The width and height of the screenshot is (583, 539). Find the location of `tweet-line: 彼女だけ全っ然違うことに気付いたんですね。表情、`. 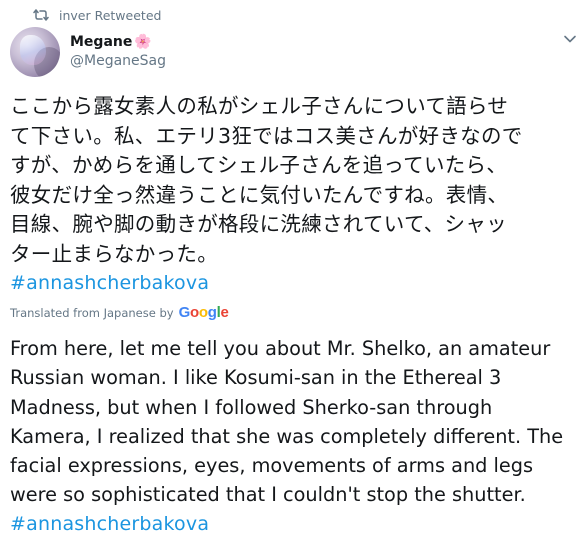

tweet-line: 彼女だけ全っ然違うことに気付いたんですね。表情、 is located at coordinates (259, 194).